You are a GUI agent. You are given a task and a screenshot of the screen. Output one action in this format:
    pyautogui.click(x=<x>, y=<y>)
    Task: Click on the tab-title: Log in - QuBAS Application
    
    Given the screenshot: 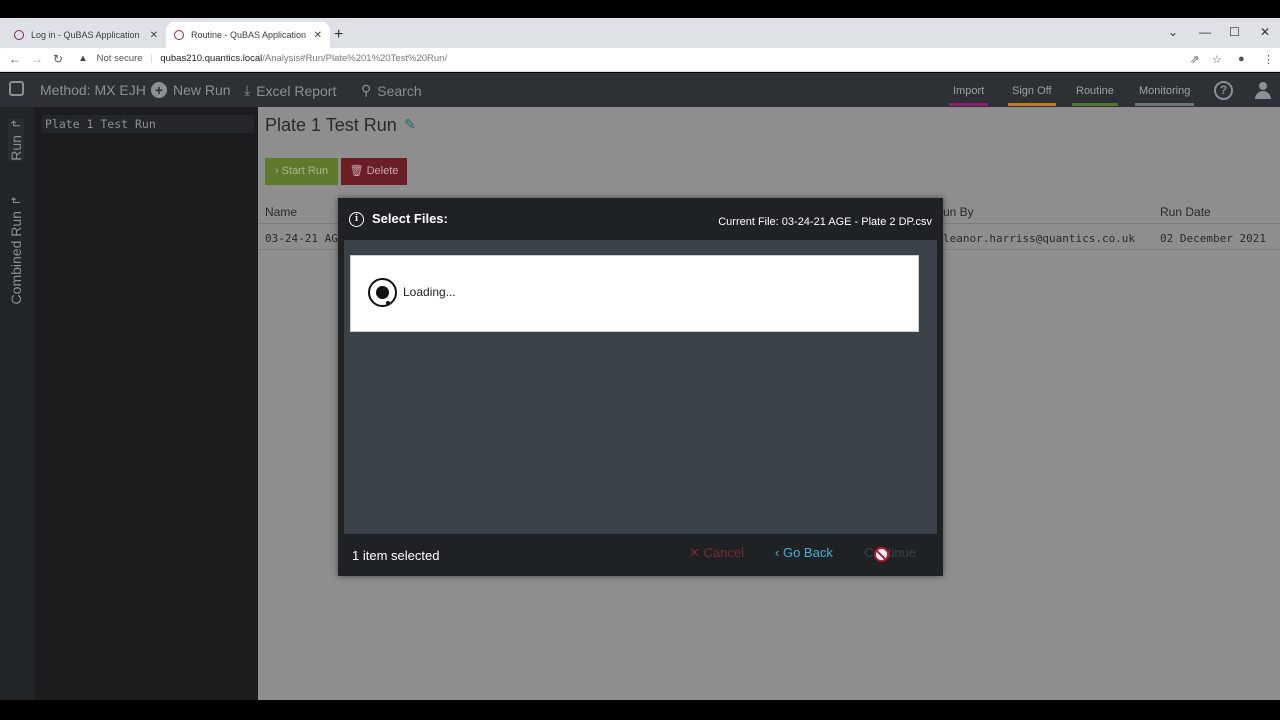 What is the action you would take?
    pyautogui.click(x=85, y=35)
    